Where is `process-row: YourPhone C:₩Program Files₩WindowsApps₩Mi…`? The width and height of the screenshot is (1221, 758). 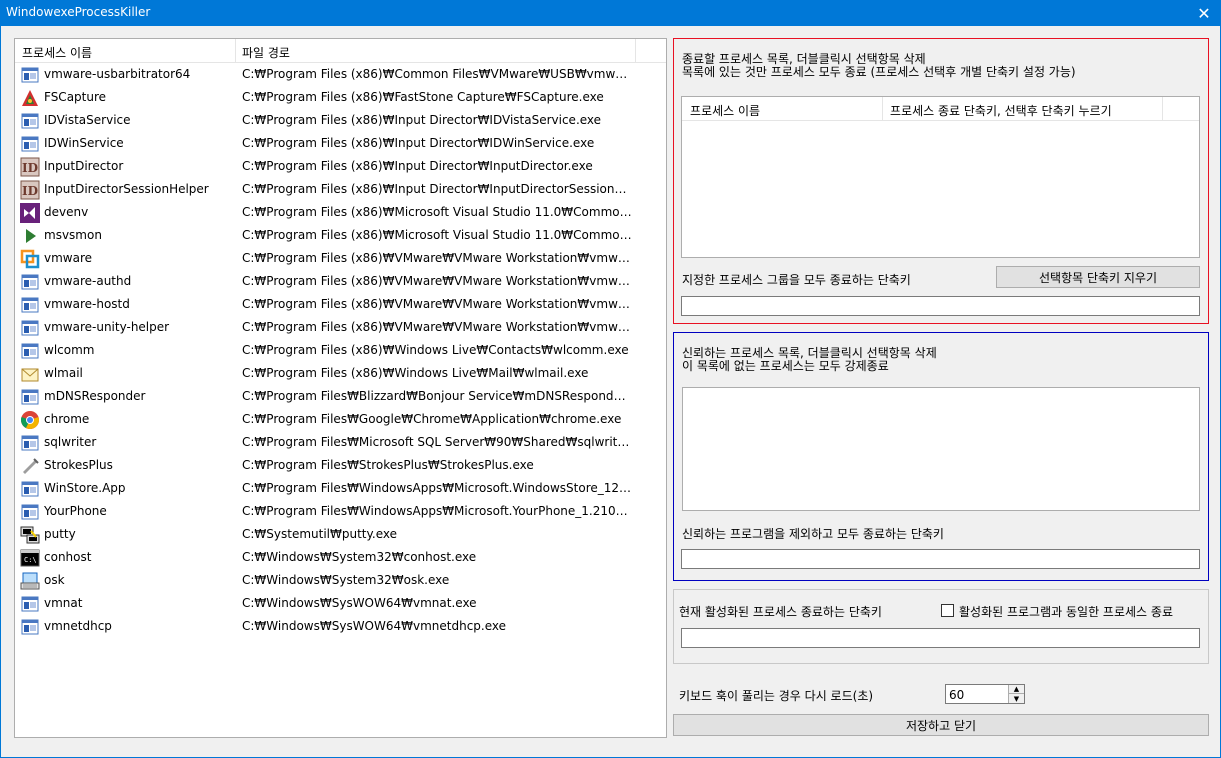
process-row: YourPhone C:₩Program Files₩WindowsApps₩Mi… is located at coordinates (340, 511).